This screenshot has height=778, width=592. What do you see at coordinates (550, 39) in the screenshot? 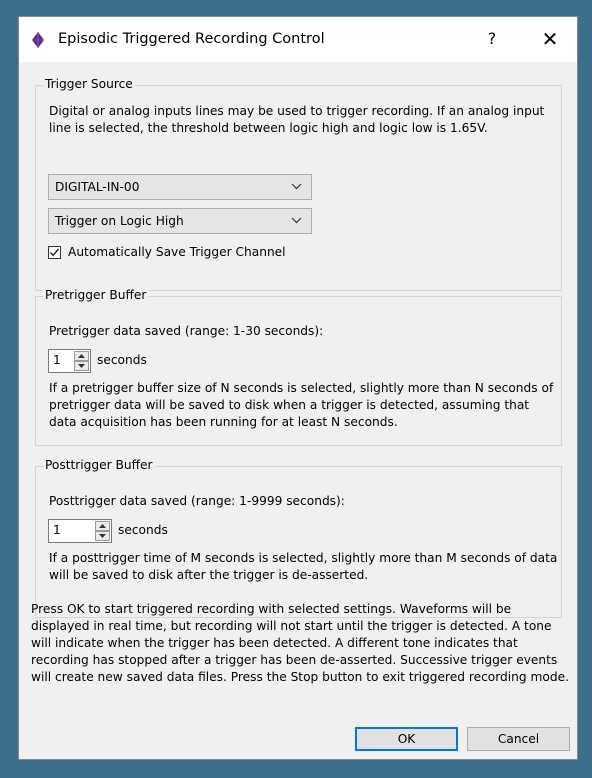
I see `close-button: ✕` at bounding box center [550, 39].